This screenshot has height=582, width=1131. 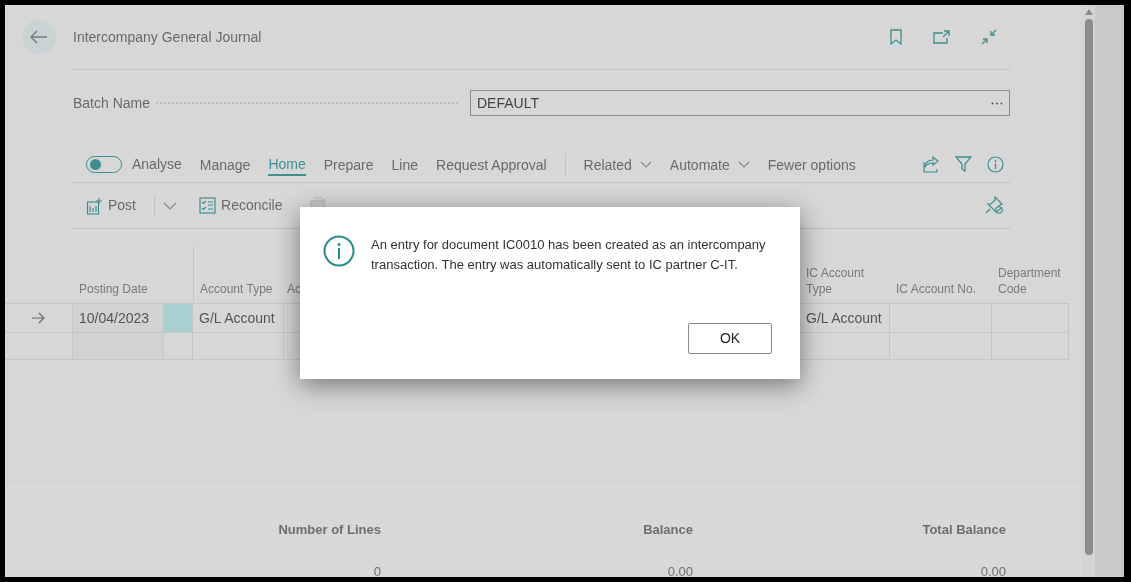 I want to click on column-header: Department Code, so click(x=1030, y=274).